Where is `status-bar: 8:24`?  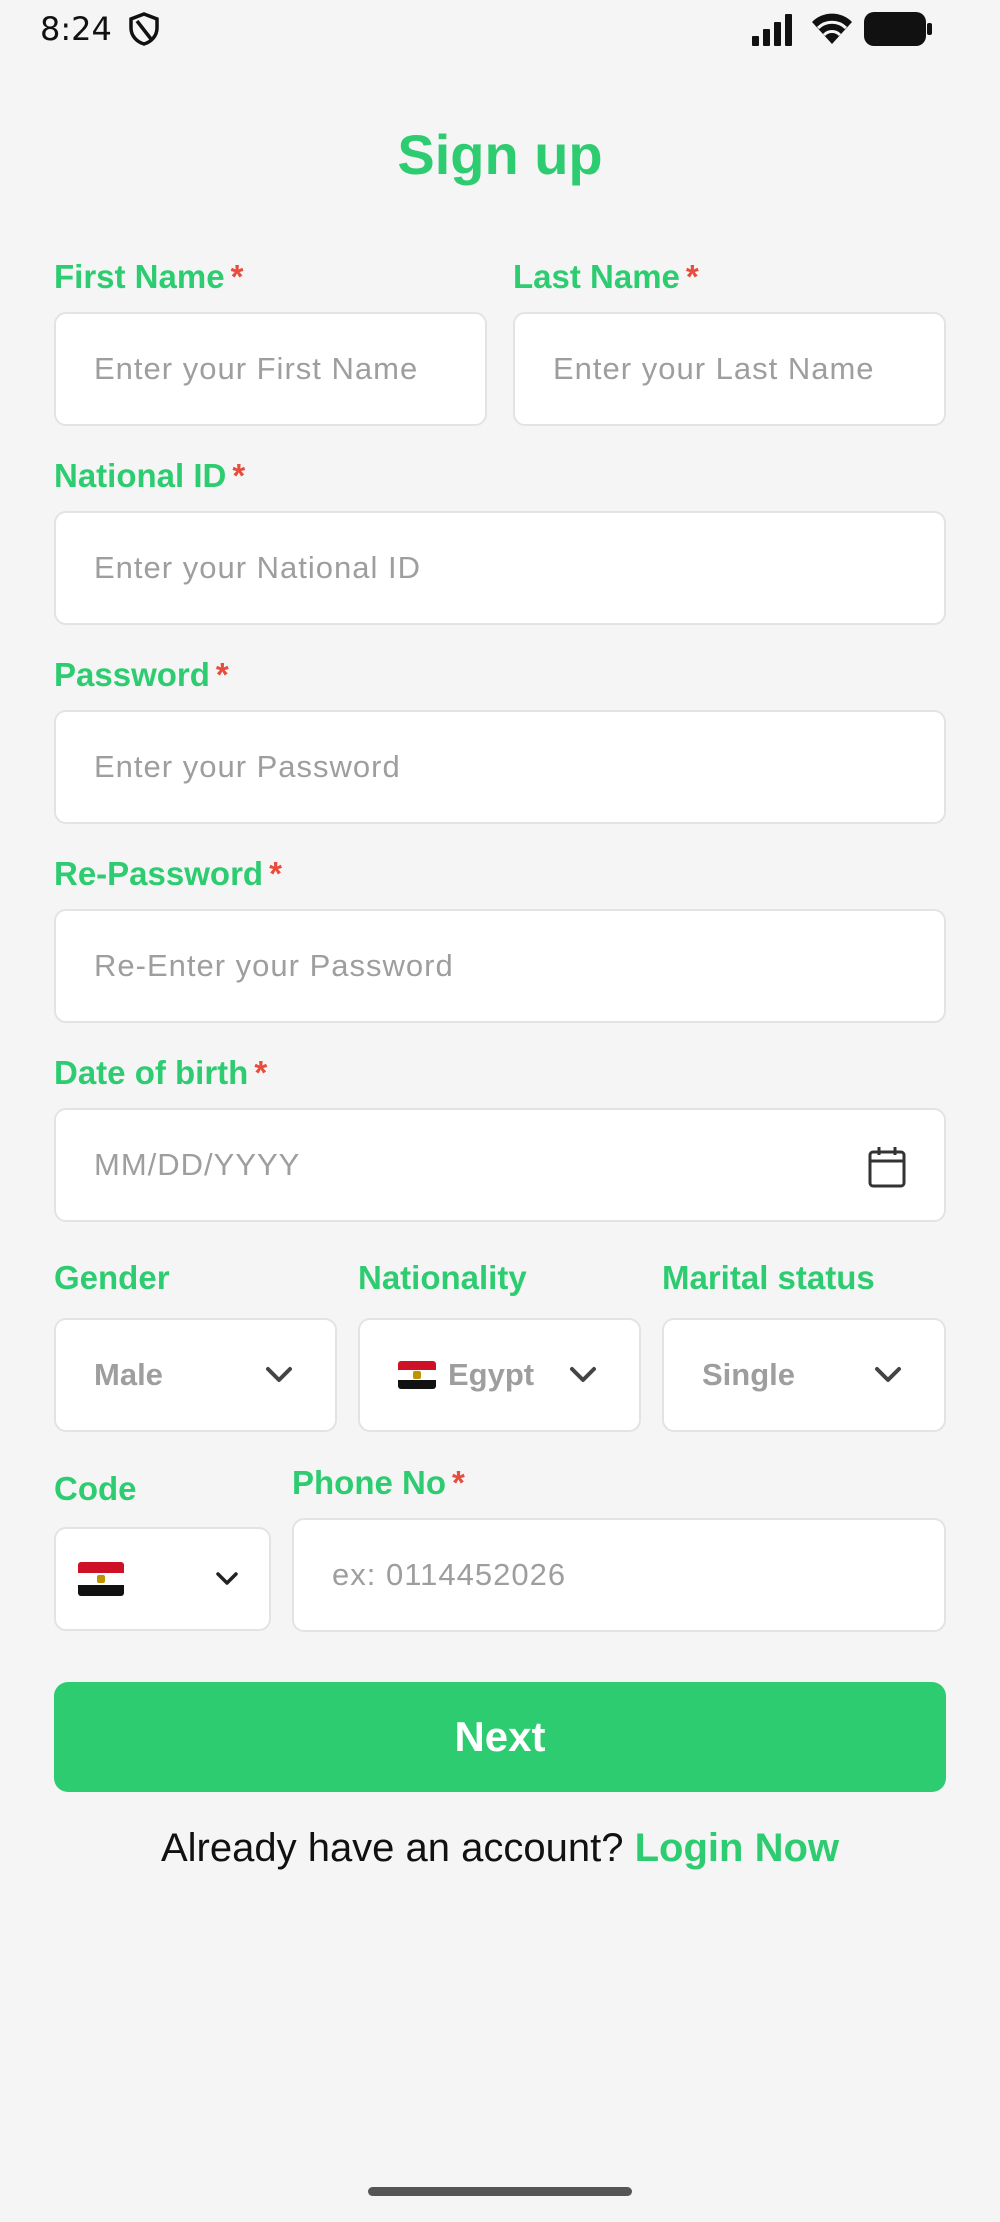
status-bar: 8:24 is located at coordinates (500, 30).